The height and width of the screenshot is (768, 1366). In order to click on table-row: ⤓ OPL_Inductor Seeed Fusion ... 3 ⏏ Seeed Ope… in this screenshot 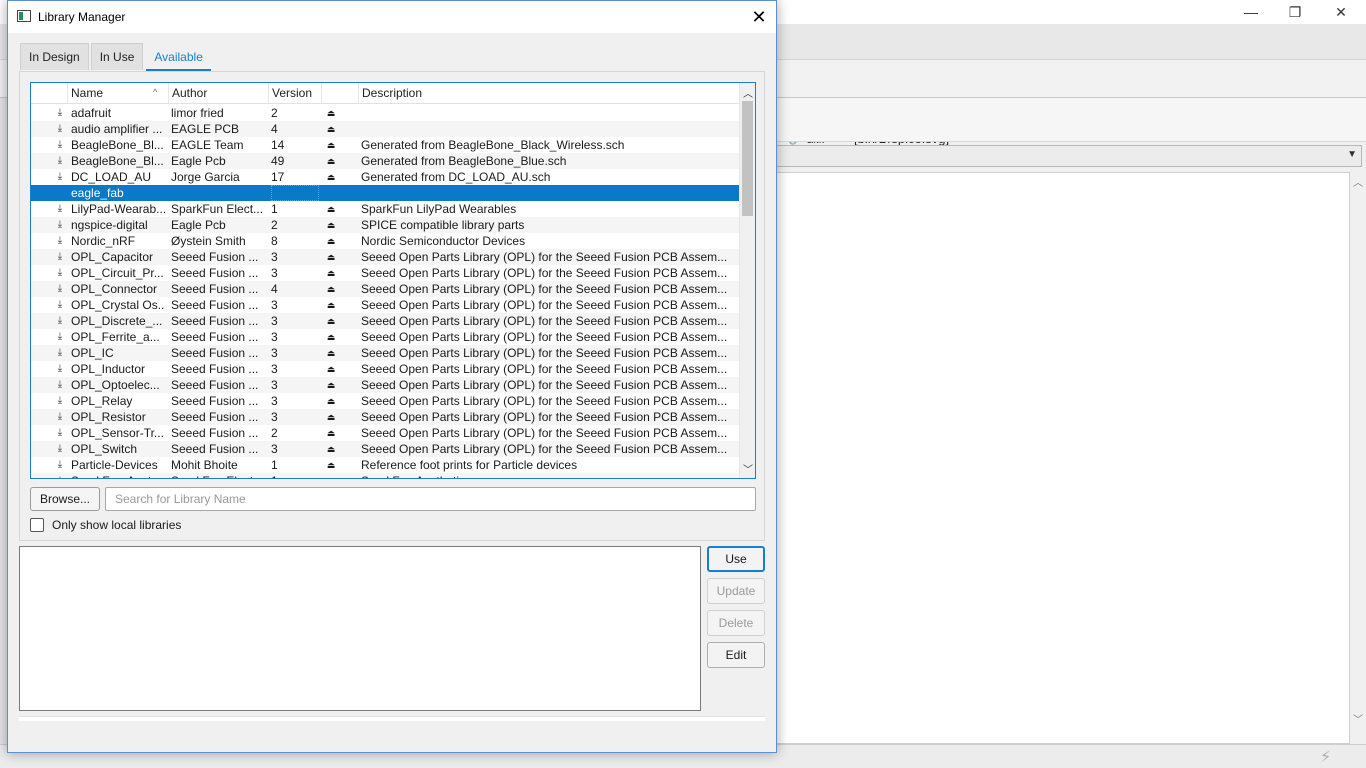, I will do `click(385, 369)`.